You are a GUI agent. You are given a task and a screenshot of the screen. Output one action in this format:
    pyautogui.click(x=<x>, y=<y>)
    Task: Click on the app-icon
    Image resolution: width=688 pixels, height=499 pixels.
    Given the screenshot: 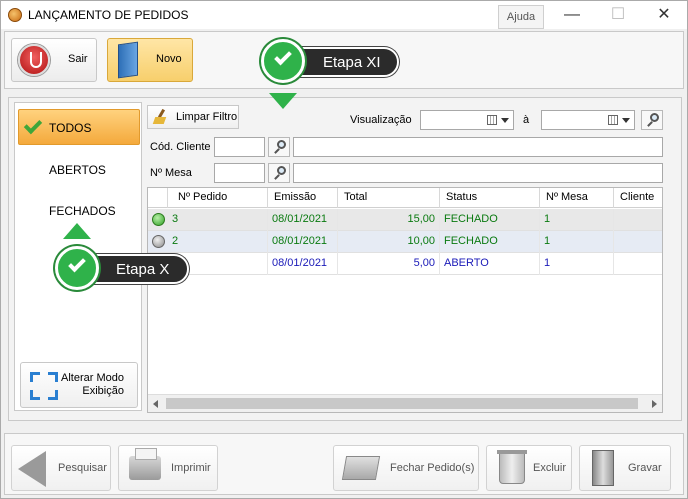 What is the action you would take?
    pyautogui.click(x=15, y=15)
    